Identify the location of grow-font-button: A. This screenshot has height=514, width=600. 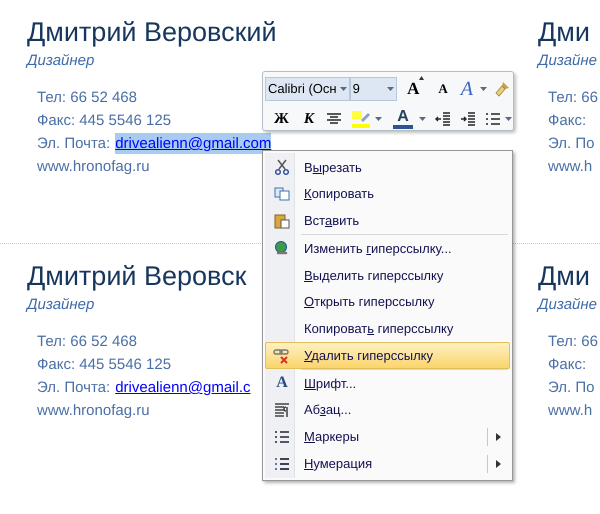
(415, 89).